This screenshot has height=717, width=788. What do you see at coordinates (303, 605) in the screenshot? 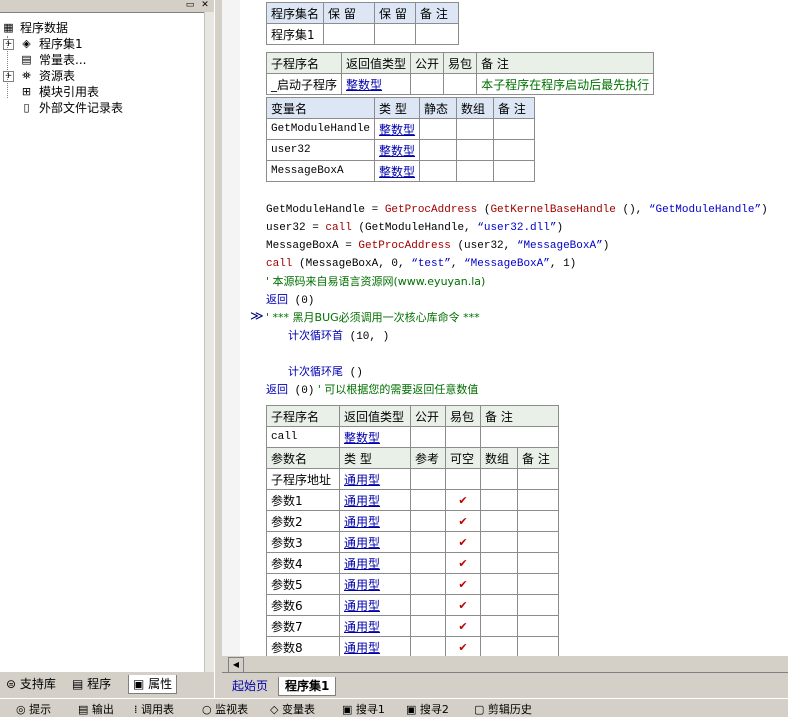
I see `param-name-cell: 参数6` at bounding box center [303, 605].